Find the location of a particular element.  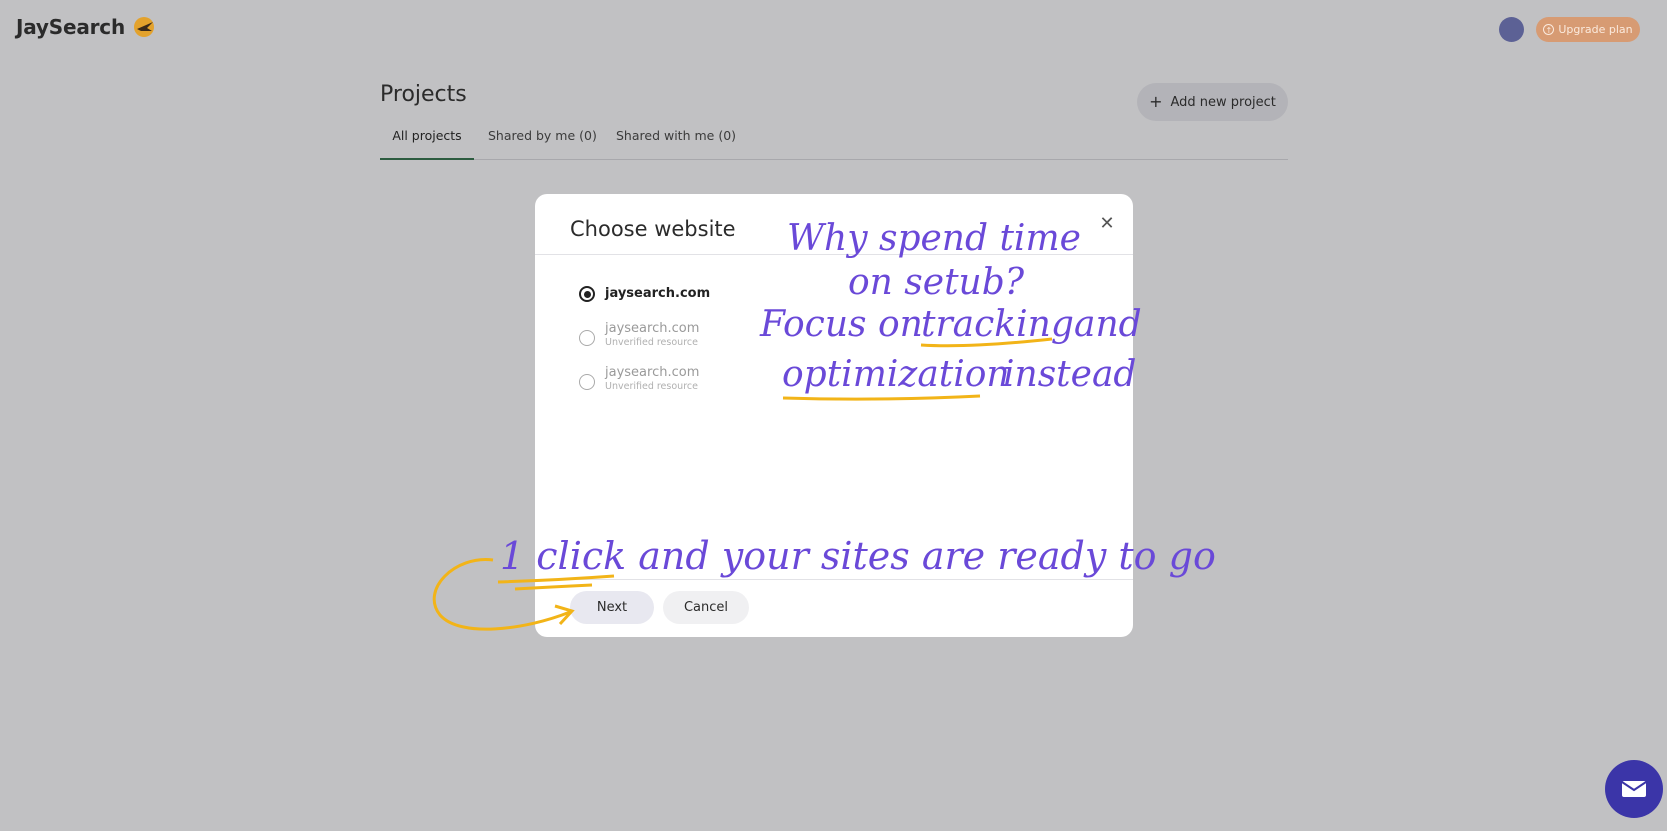

chat-button is located at coordinates (1634, 789).